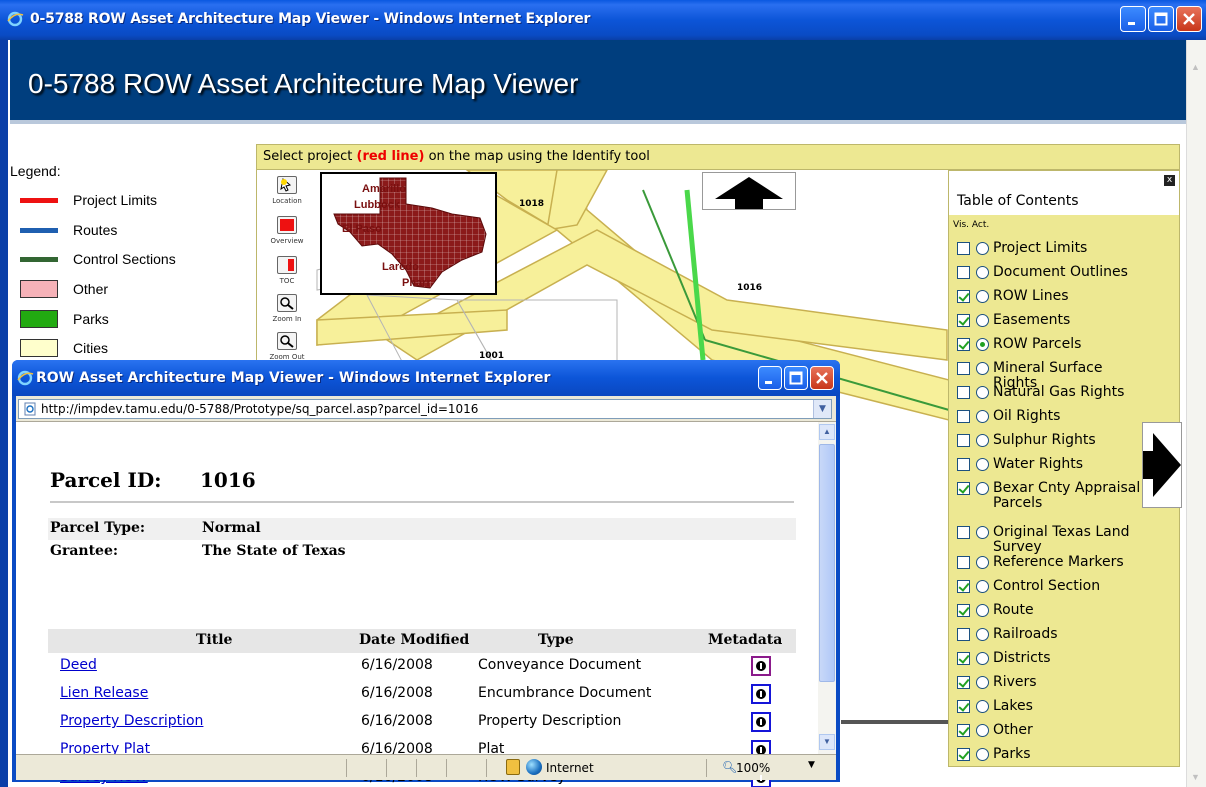  Describe the element at coordinates (729, 767) in the screenshot. I see `zoom-icon: 🔍︎` at that location.